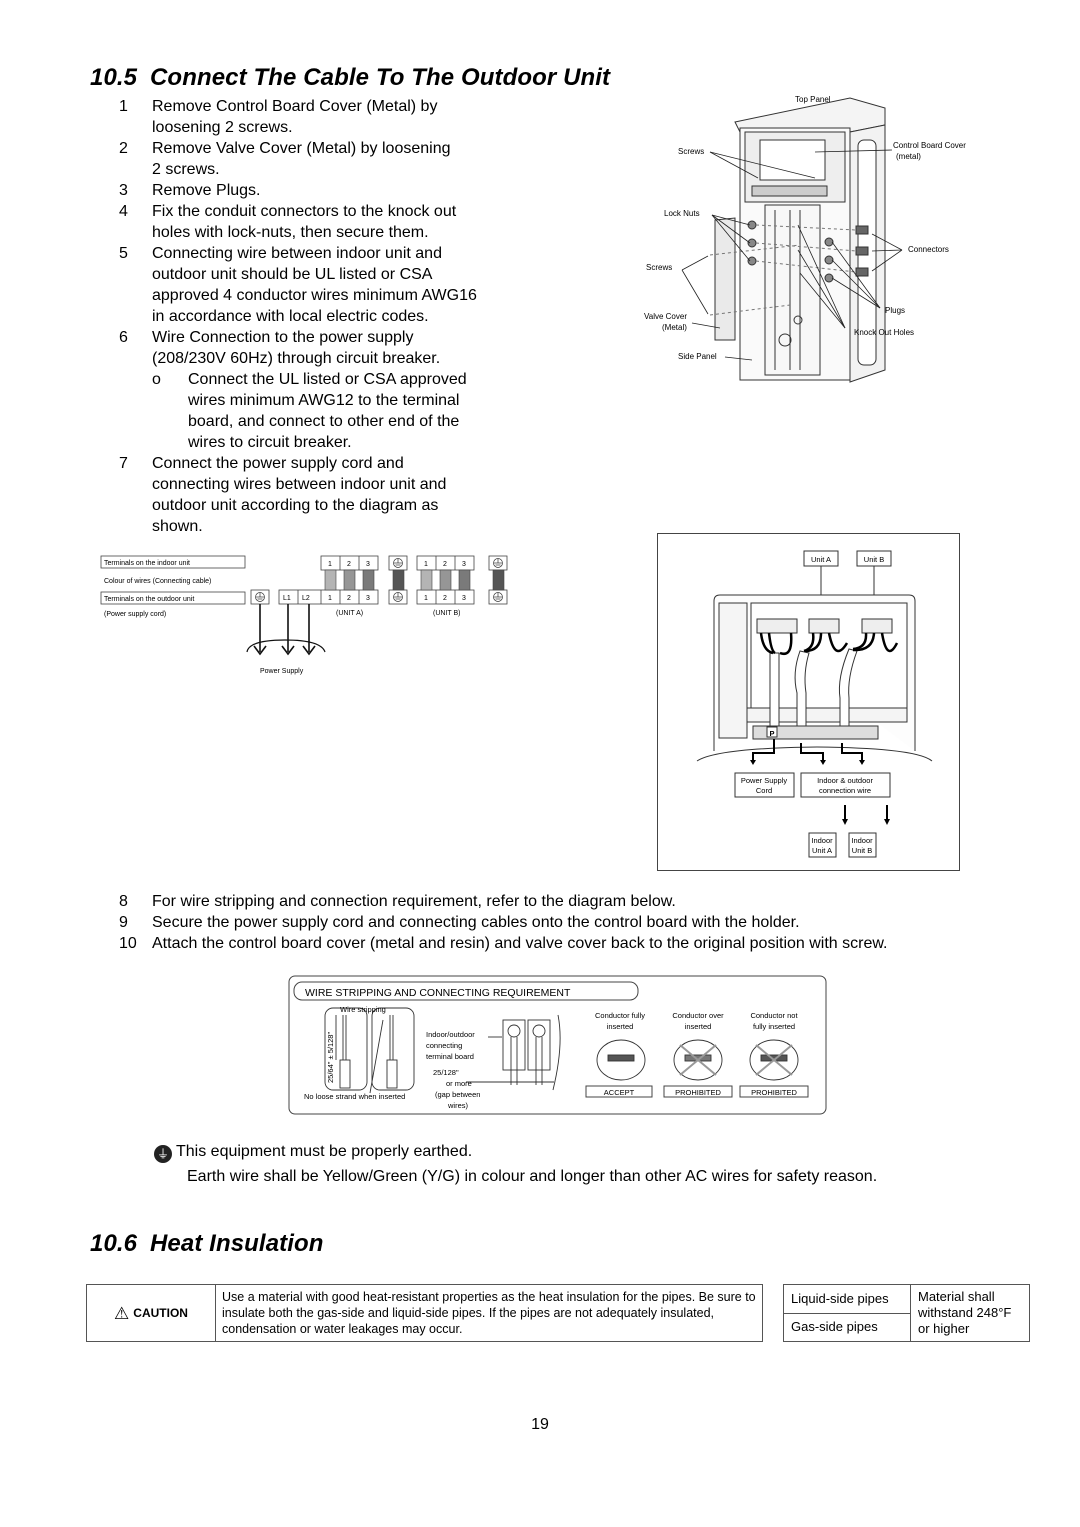 The image size is (1080, 1527). What do you see at coordinates (123, 148) in the screenshot?
I see `step-number: 2` at bounding box center [123, 148].